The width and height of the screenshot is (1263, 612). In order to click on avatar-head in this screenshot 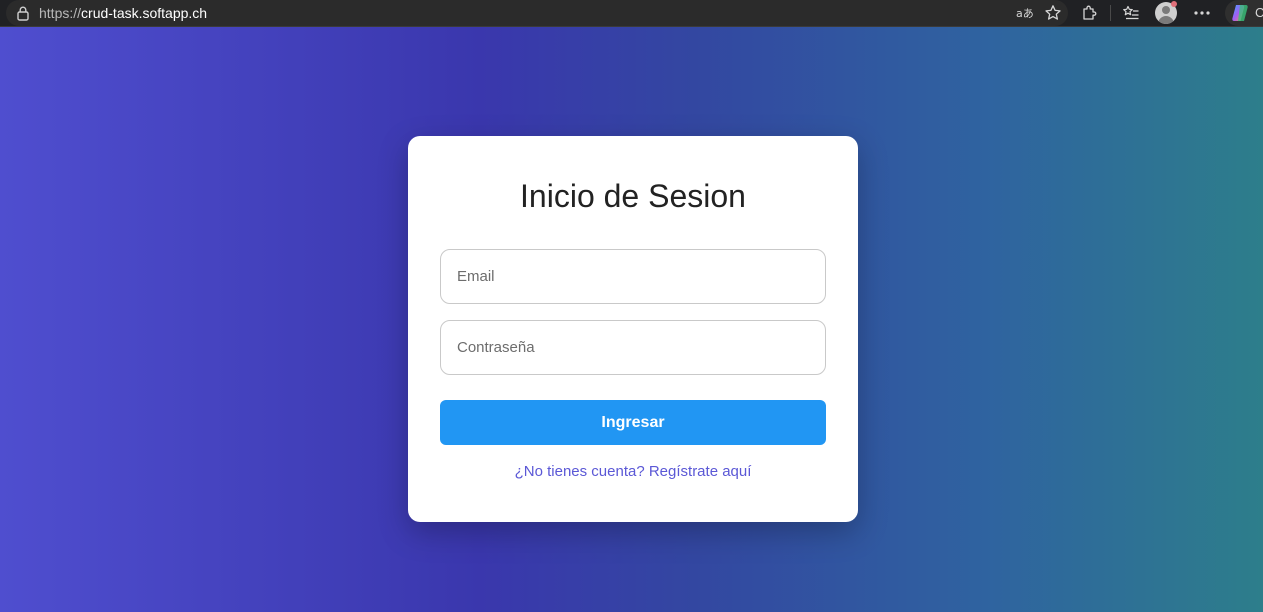, I will do `click(1166, 10)`.